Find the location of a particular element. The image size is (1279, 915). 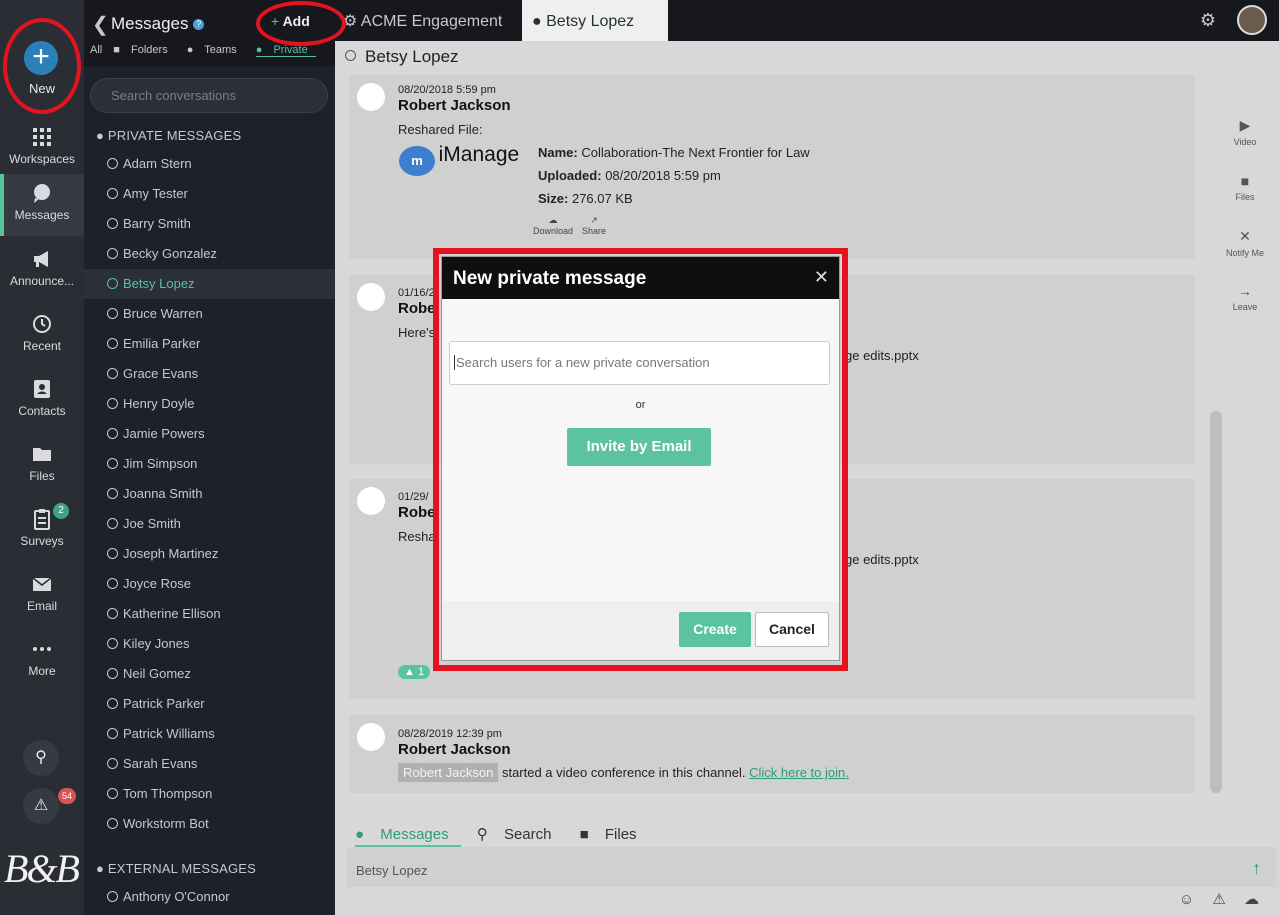

list-item: Joanna Smith is located at coordinates (209, 494).